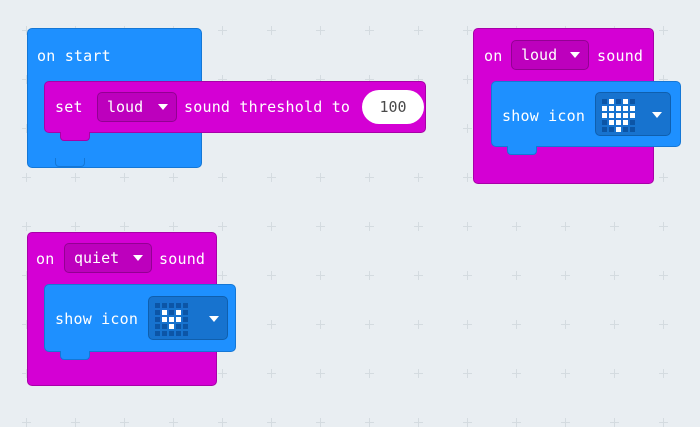 The image size is (700, 427). What do you see at coordinates (235, 107) in the screenshot?
I see `set-sound-threshold-block: set loud sound threshold to 100` at bounding box center [235, 107].